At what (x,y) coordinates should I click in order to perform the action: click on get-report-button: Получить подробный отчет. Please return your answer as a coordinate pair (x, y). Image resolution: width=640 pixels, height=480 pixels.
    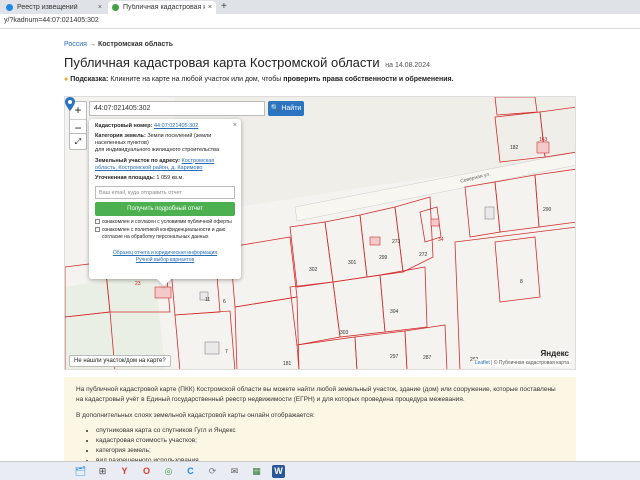
    Looking at the image, I should click on (165, 208).